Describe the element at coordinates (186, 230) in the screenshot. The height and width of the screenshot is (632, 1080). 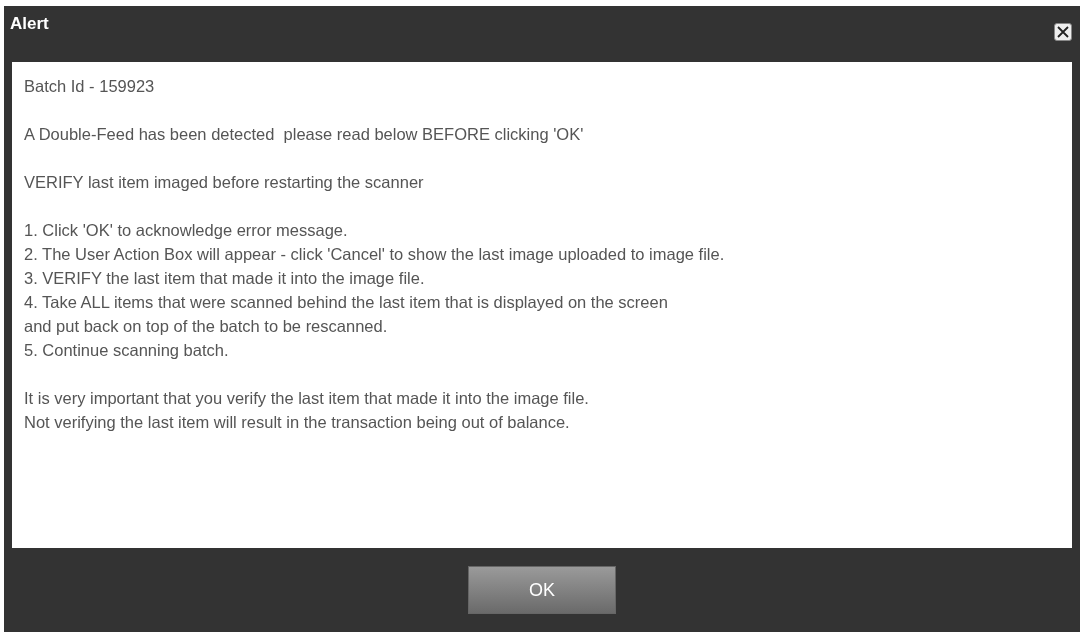
I see `message-line: 1. Click 'OK' to acknowledge error message.` at that location.